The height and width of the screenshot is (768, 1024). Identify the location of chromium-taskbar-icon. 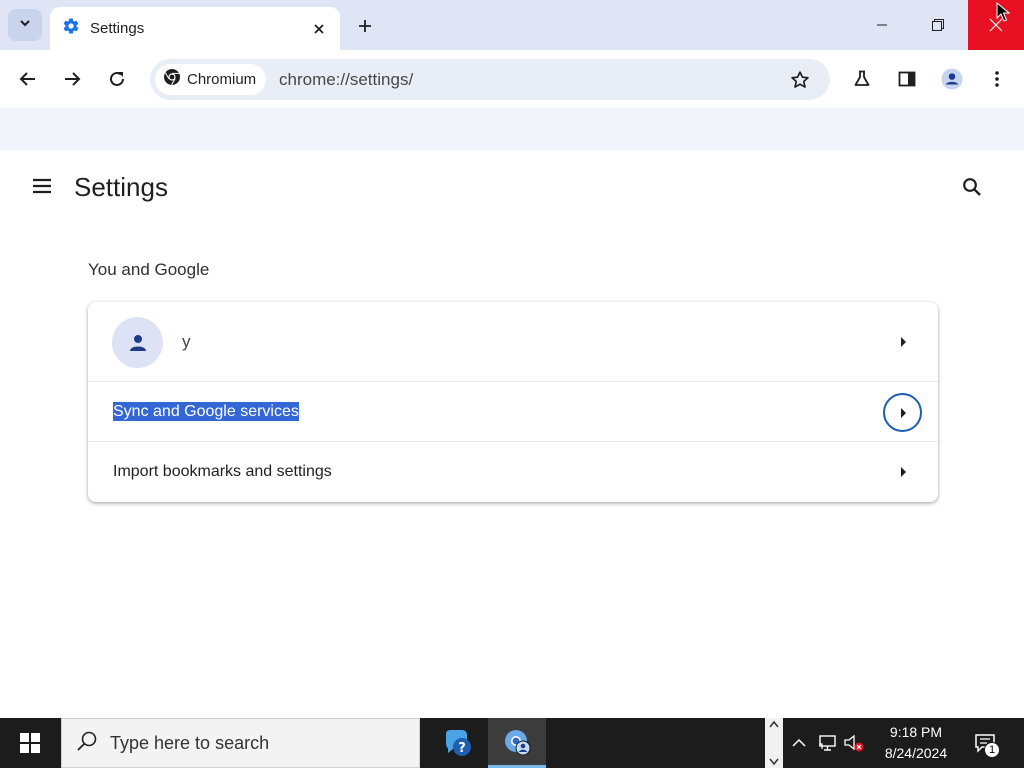
(517, 743).